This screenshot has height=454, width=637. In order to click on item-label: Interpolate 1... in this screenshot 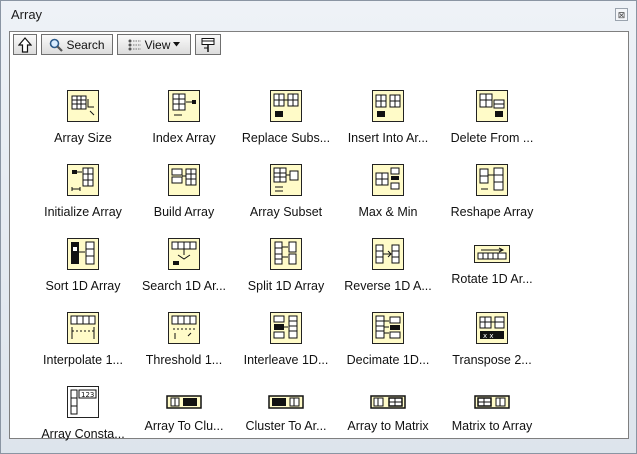, I will do `click(83, 360)`.